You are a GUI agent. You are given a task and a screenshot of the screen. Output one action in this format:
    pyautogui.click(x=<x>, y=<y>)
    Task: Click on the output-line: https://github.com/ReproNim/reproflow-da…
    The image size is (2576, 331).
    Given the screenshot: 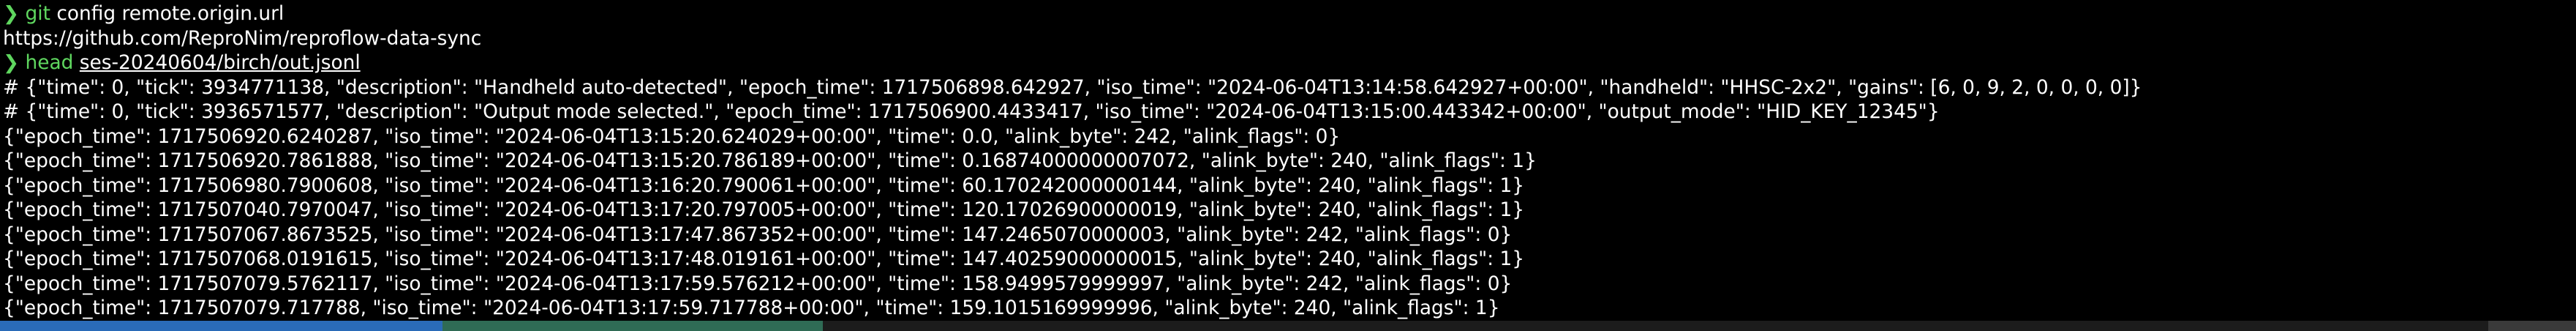 What is the action you would take?
    pyautogui.click(x=242, y=38)
    